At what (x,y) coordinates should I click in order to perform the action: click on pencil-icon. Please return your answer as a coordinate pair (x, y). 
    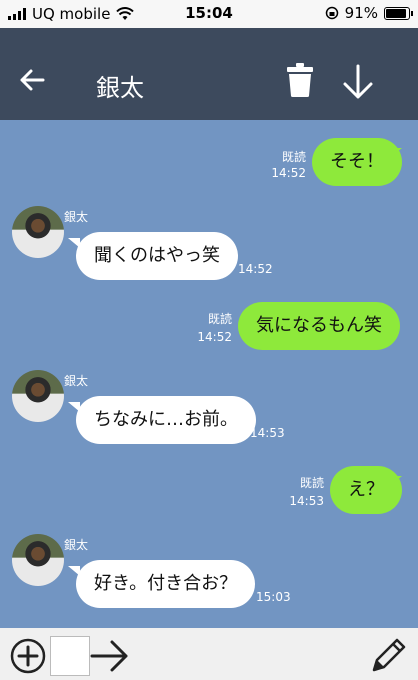
    Looking at the image, I should click on (388, 656).